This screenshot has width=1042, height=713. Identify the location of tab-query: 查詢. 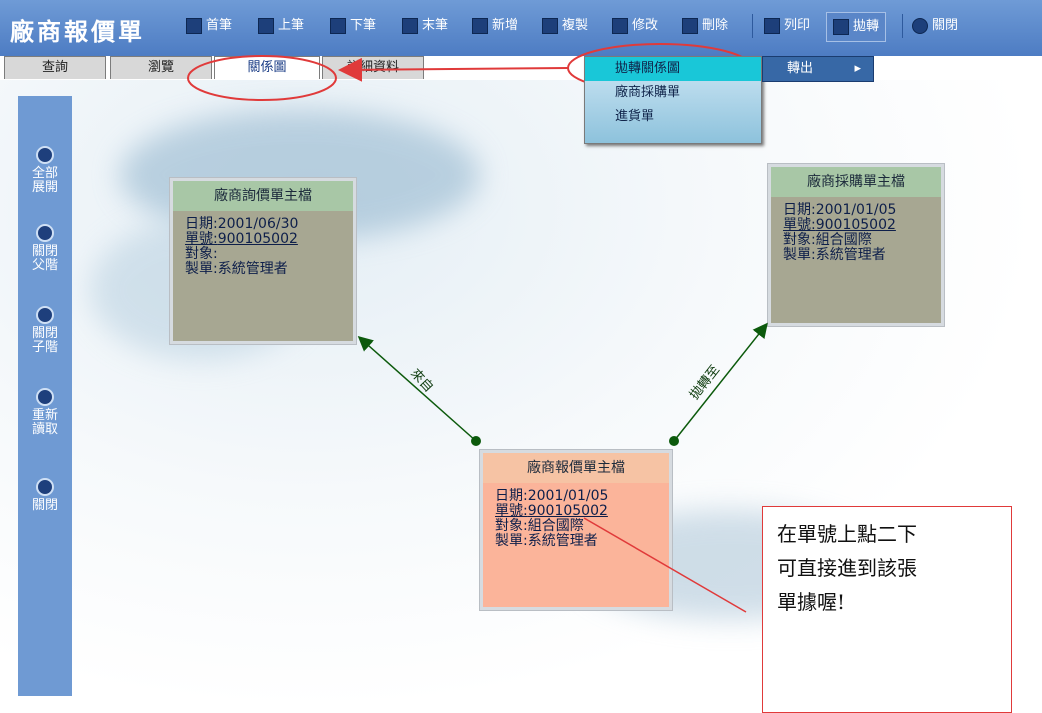
(55, 67).